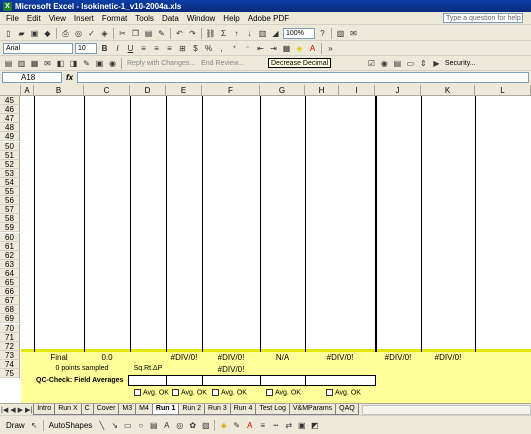  Describe the element at coordinates (21, 63) in the screenshot. I see `review-icon-2: ▥` at that location.